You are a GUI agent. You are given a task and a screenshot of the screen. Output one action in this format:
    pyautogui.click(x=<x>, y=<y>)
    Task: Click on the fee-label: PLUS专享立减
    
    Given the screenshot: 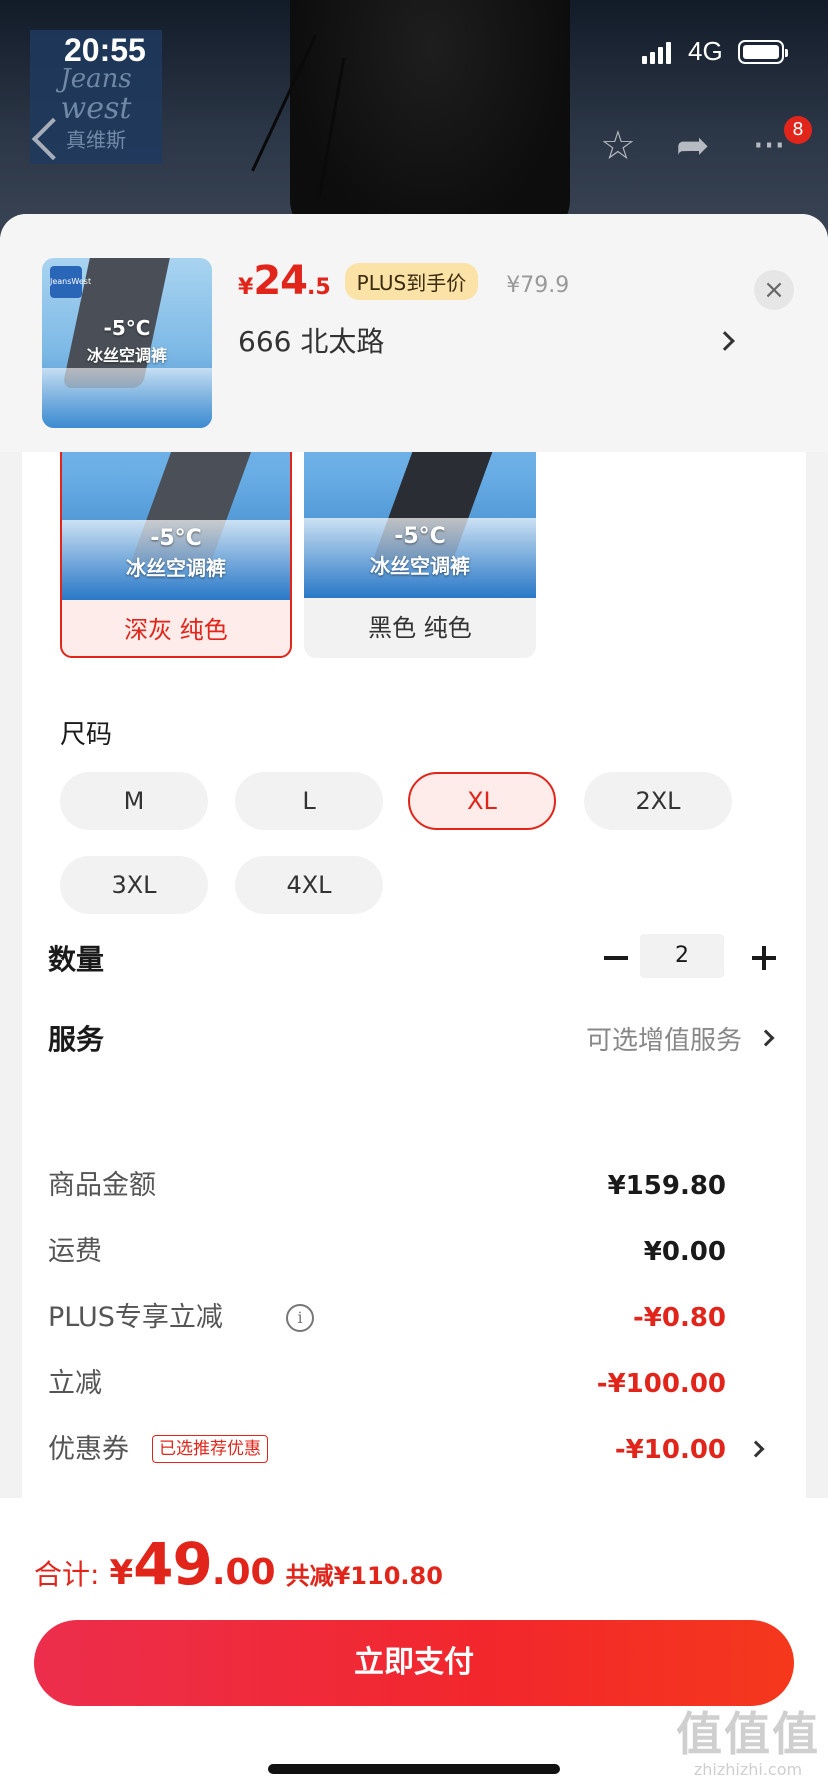 What is the action you would take?
    pyautogui.click(x=135, y=1317)
    